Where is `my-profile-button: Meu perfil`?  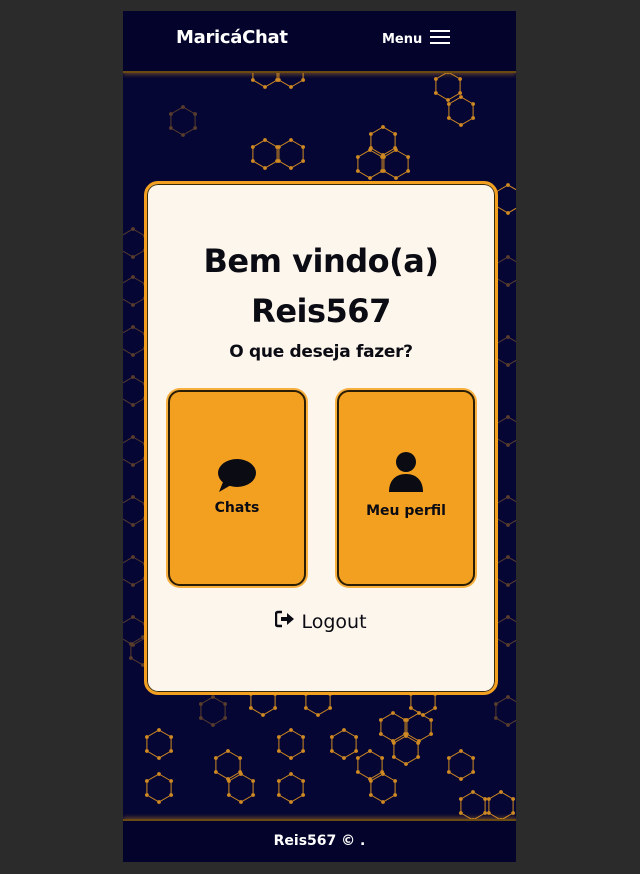 my-profile-button: Meu perfil is located at coordinates (406, 488).